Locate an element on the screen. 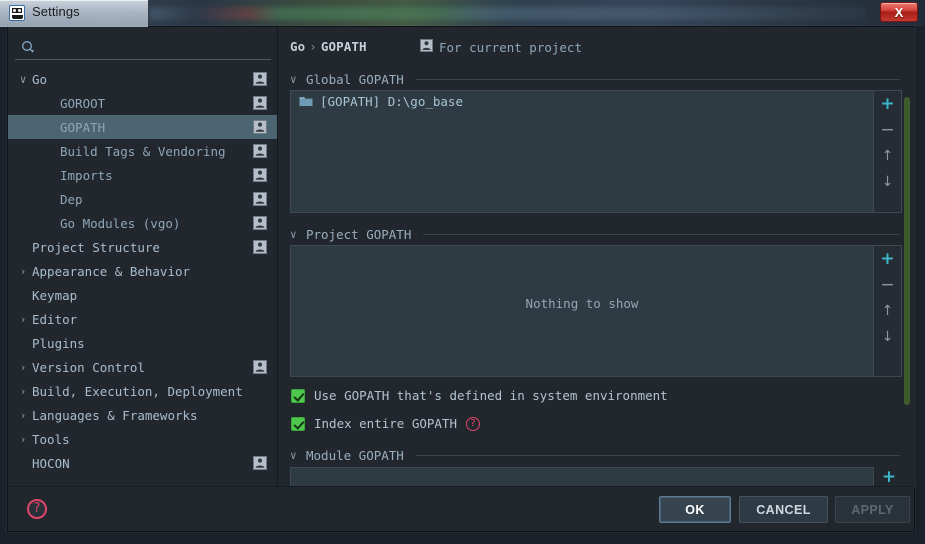 This screenshot has height=544, width=925. help-button: ? is located at coordinates (37, 509).